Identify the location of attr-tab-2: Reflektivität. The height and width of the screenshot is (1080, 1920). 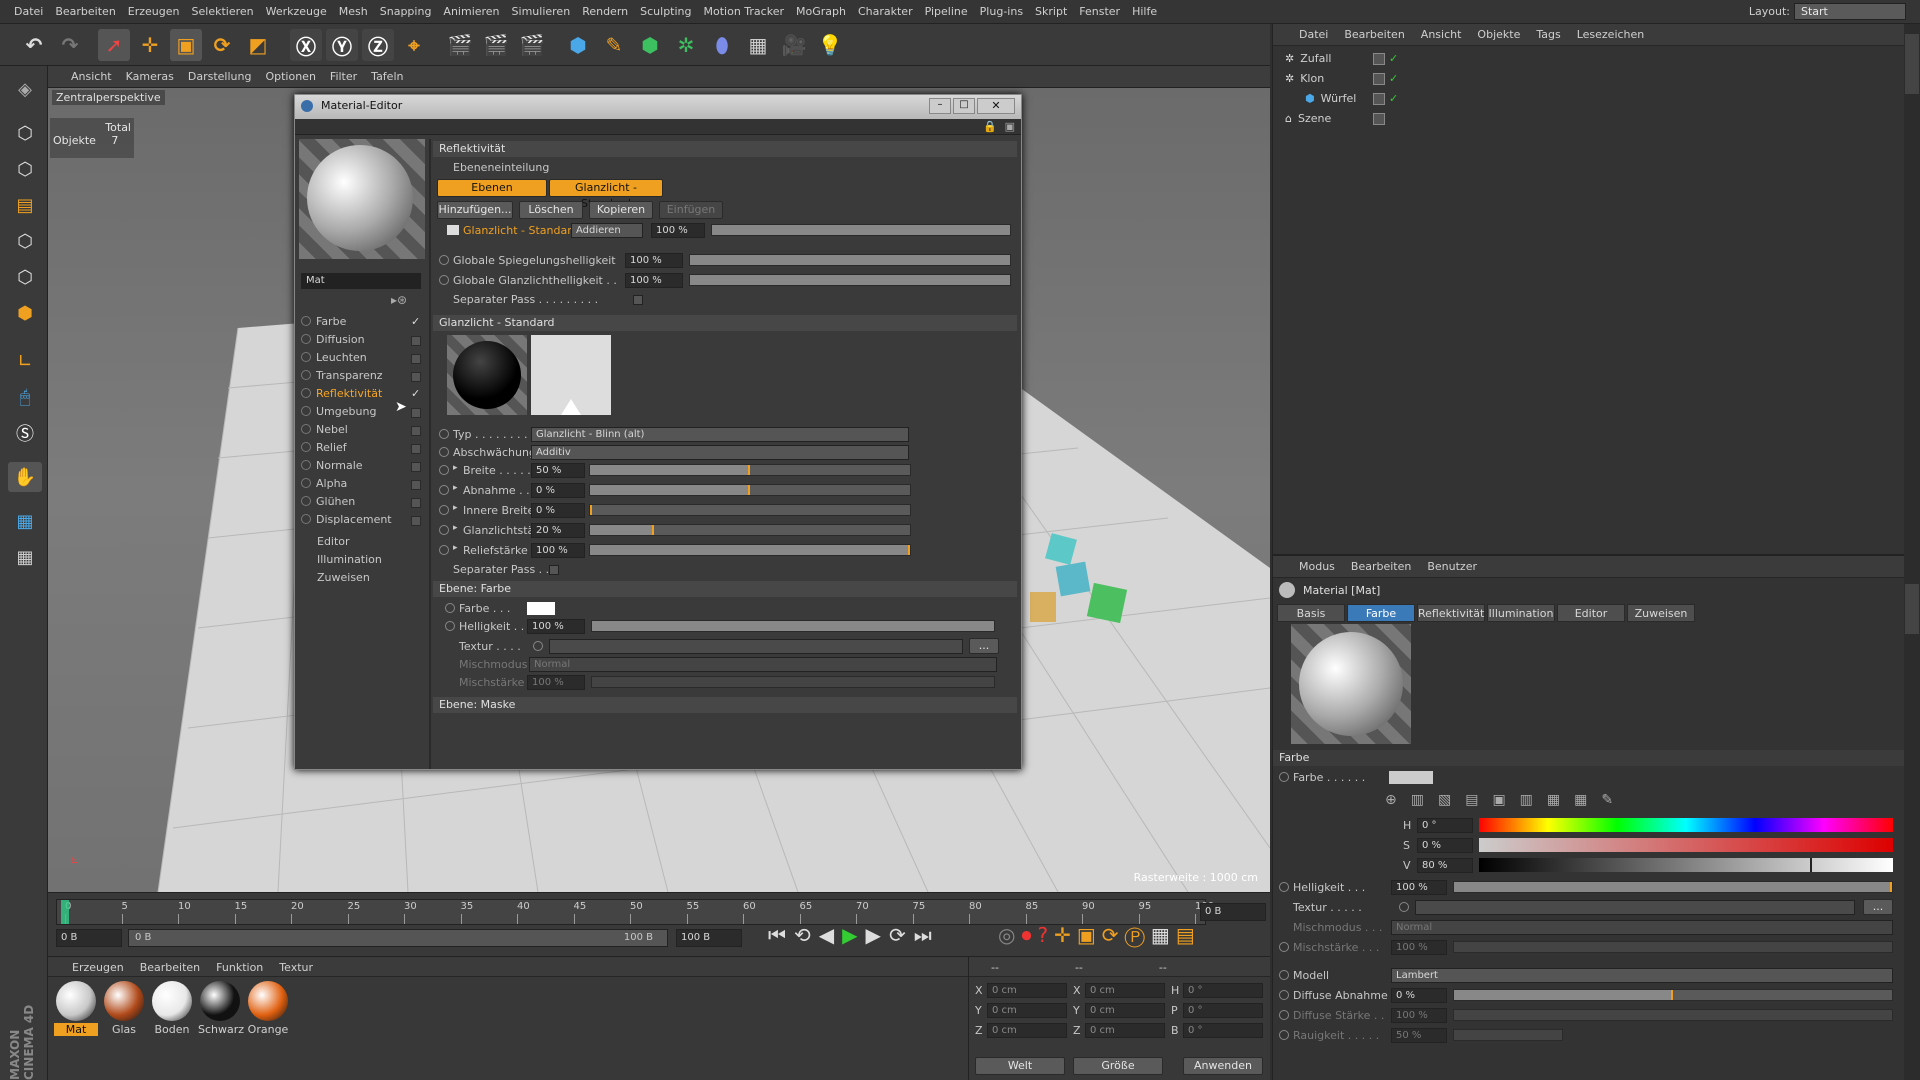
(1451, 613).